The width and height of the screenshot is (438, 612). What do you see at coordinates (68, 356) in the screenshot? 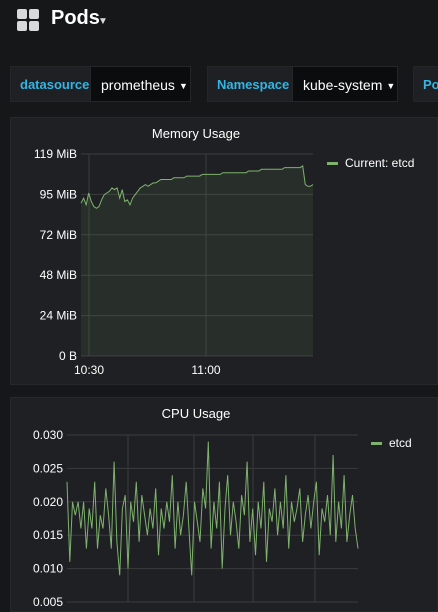
I see `y-tick-label: 0 B` at bounding box center [68, 356].